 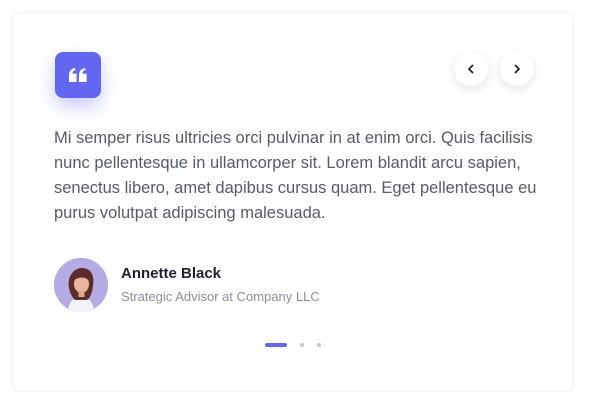 I want to click on next-button, so click(x=517, y=69).